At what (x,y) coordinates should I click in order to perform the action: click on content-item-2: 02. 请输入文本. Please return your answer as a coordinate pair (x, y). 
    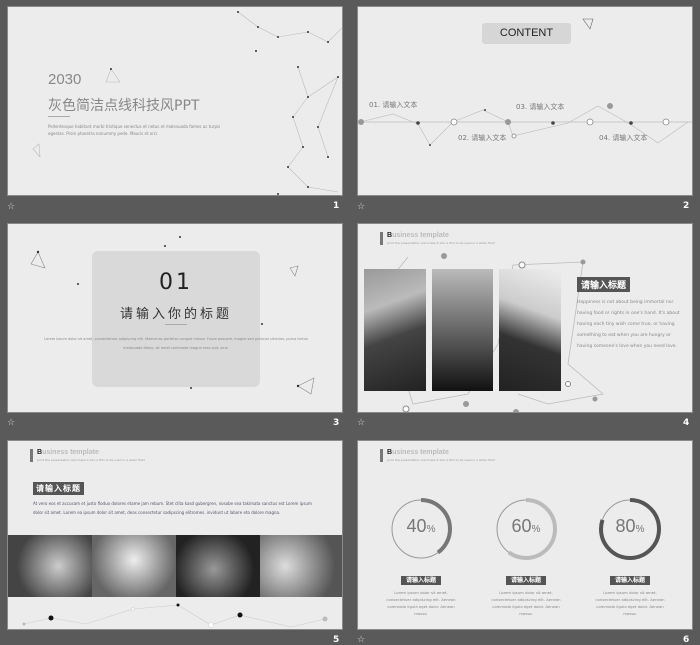
    Looking at the image, I should click on (482, 138).